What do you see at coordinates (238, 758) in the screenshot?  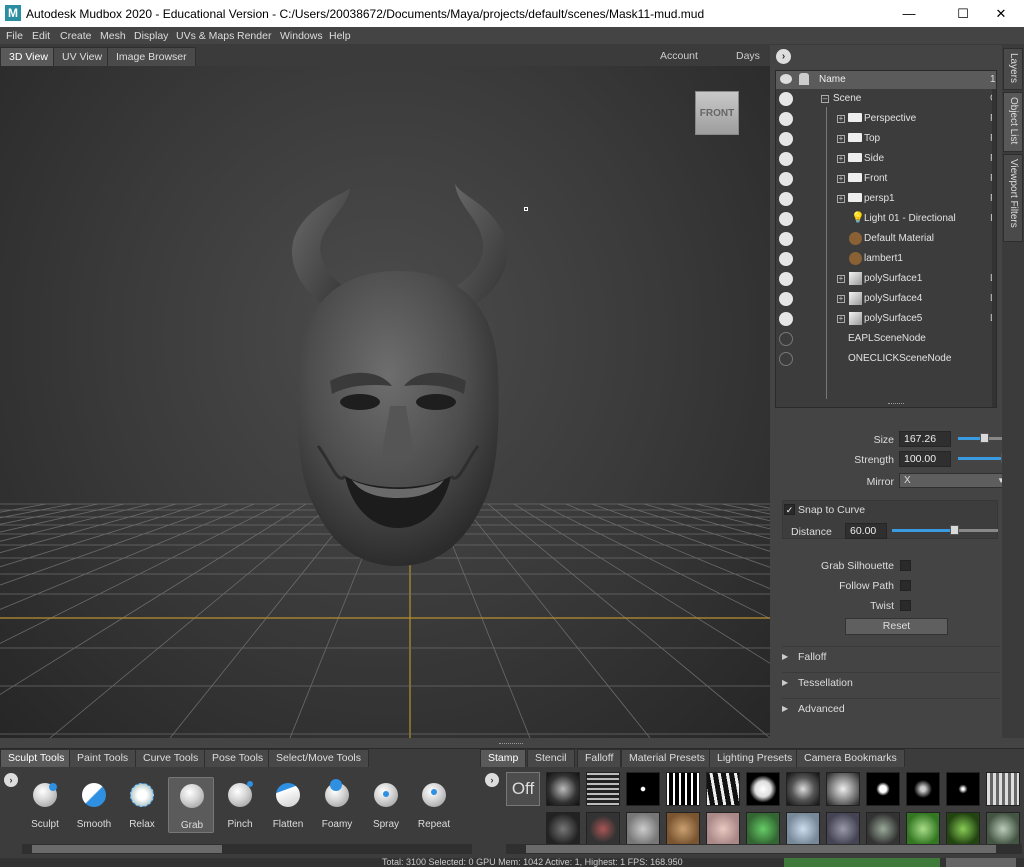 I see `tab-pose-tools: Pose Tools` at bounding box center [238, 758].